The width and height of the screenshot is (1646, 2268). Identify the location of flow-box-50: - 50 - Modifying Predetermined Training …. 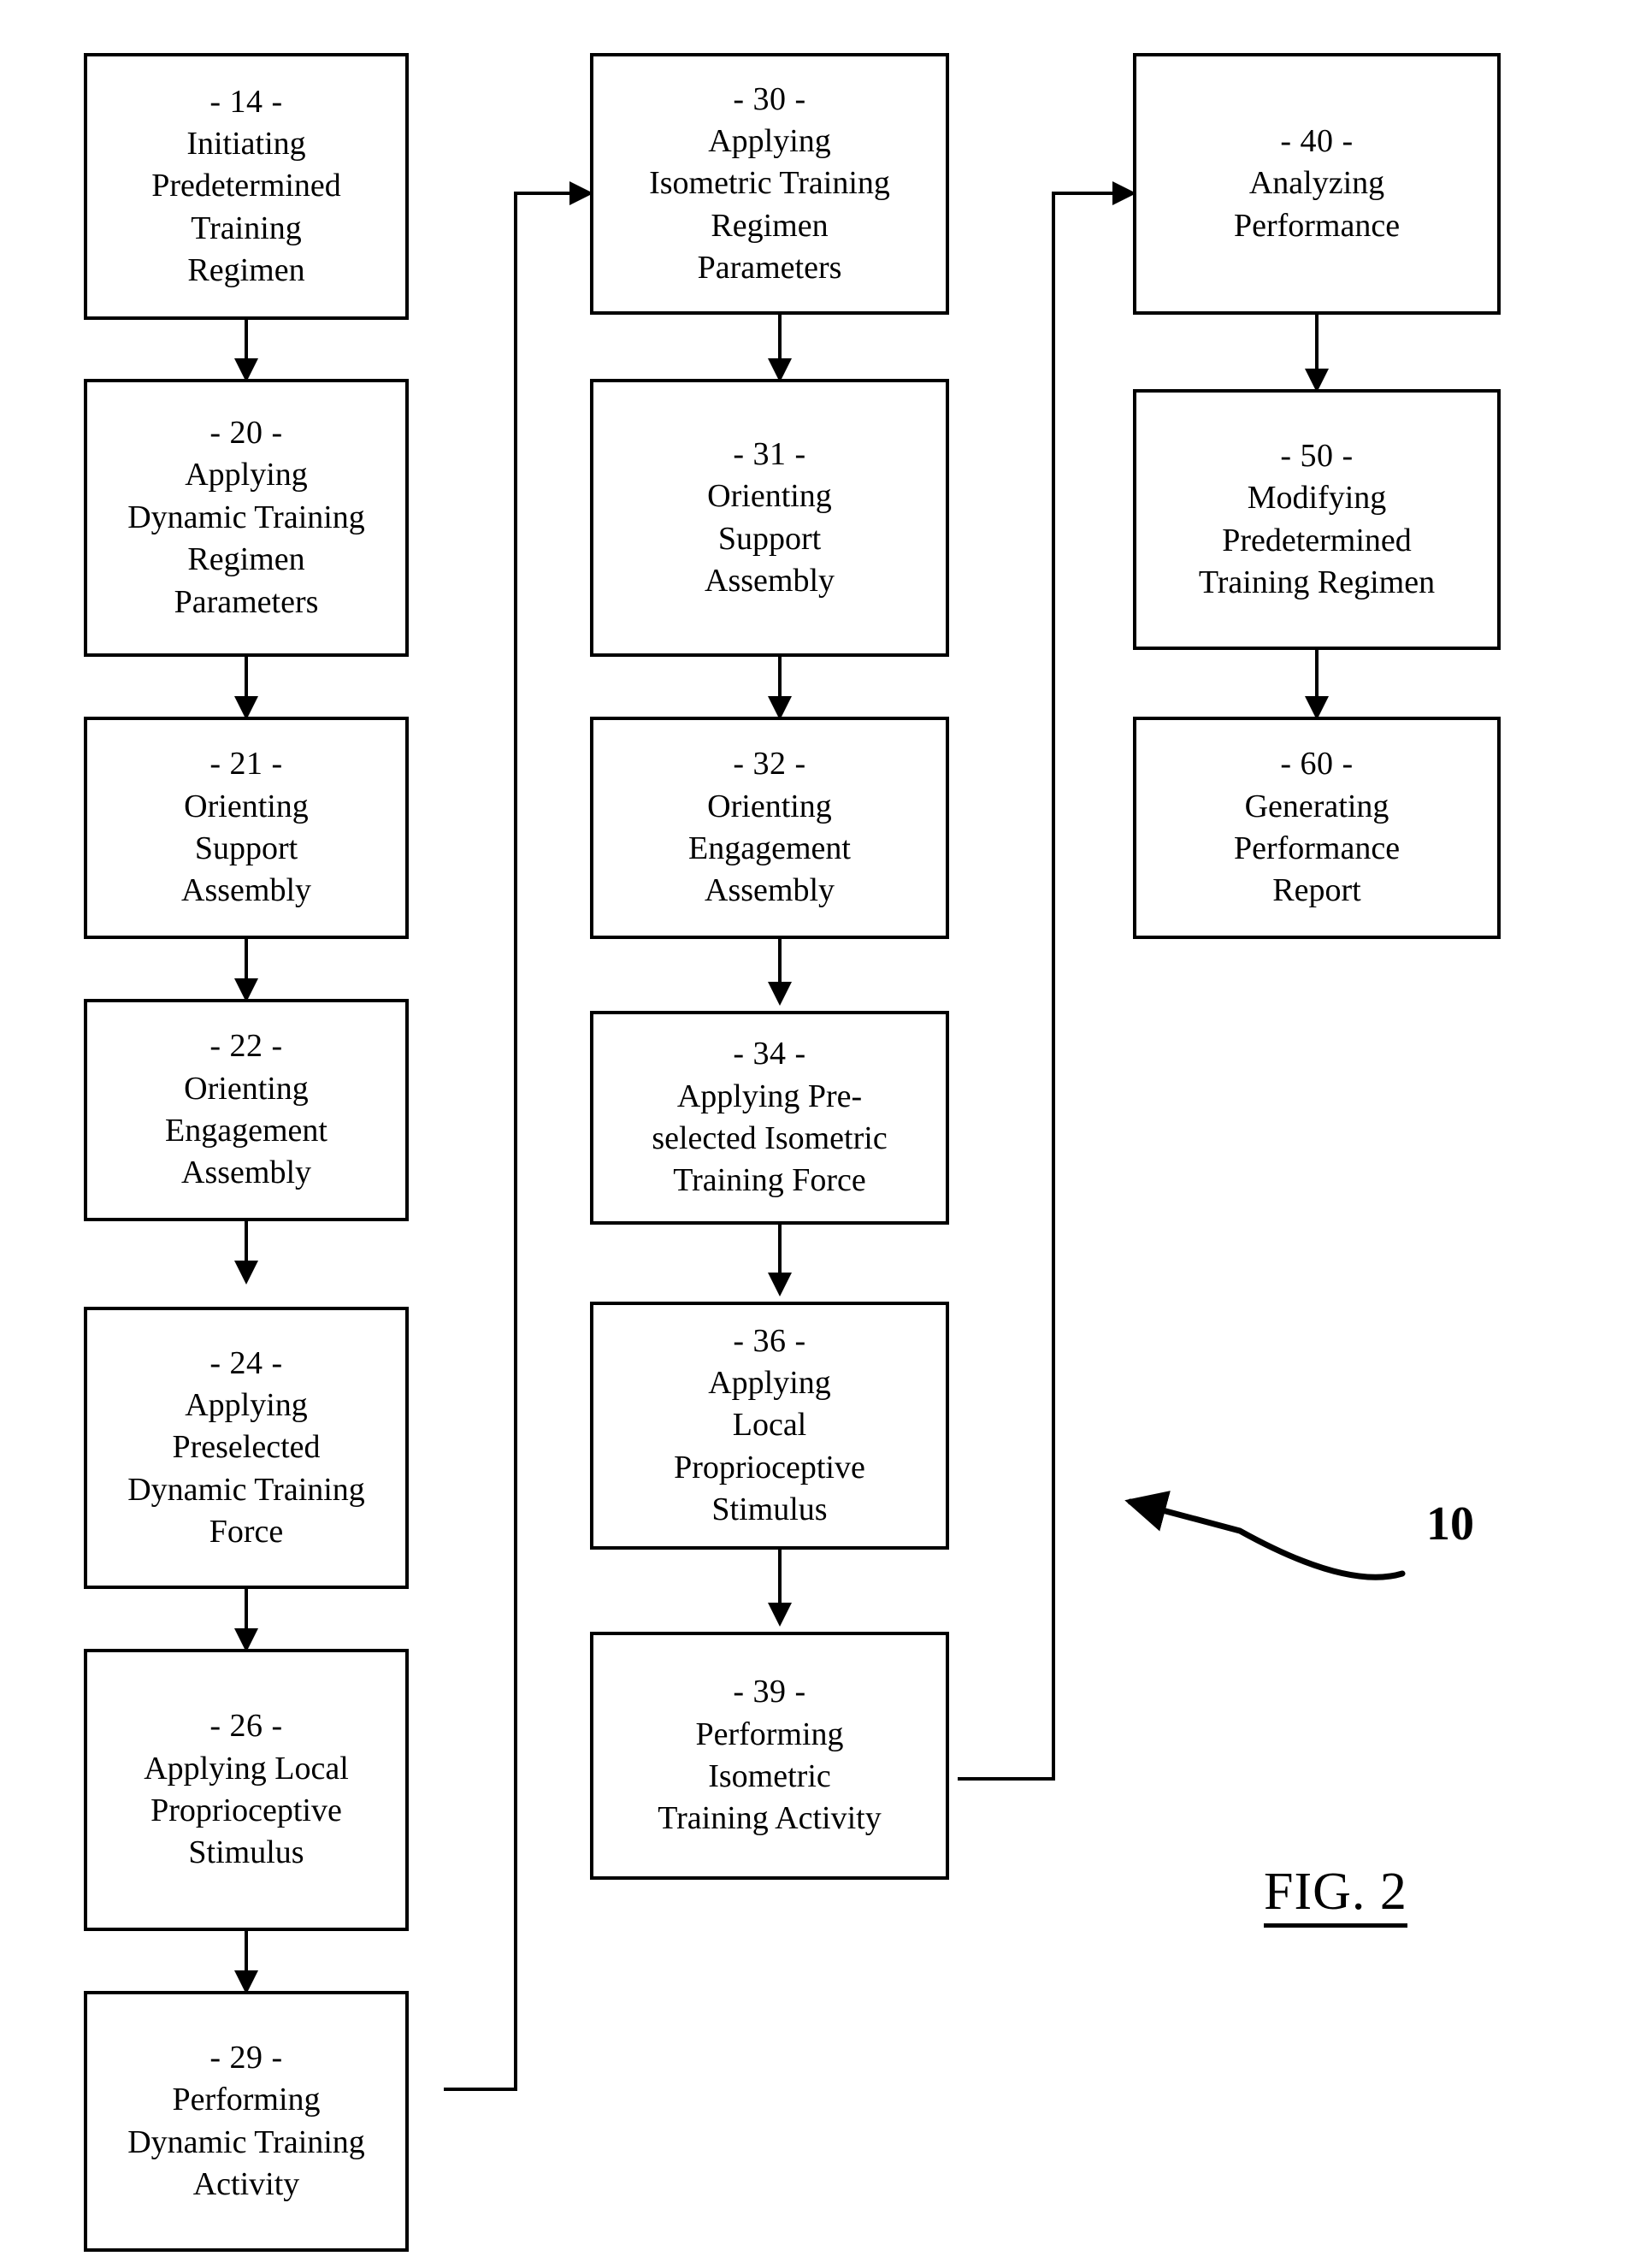
(1317, 519).